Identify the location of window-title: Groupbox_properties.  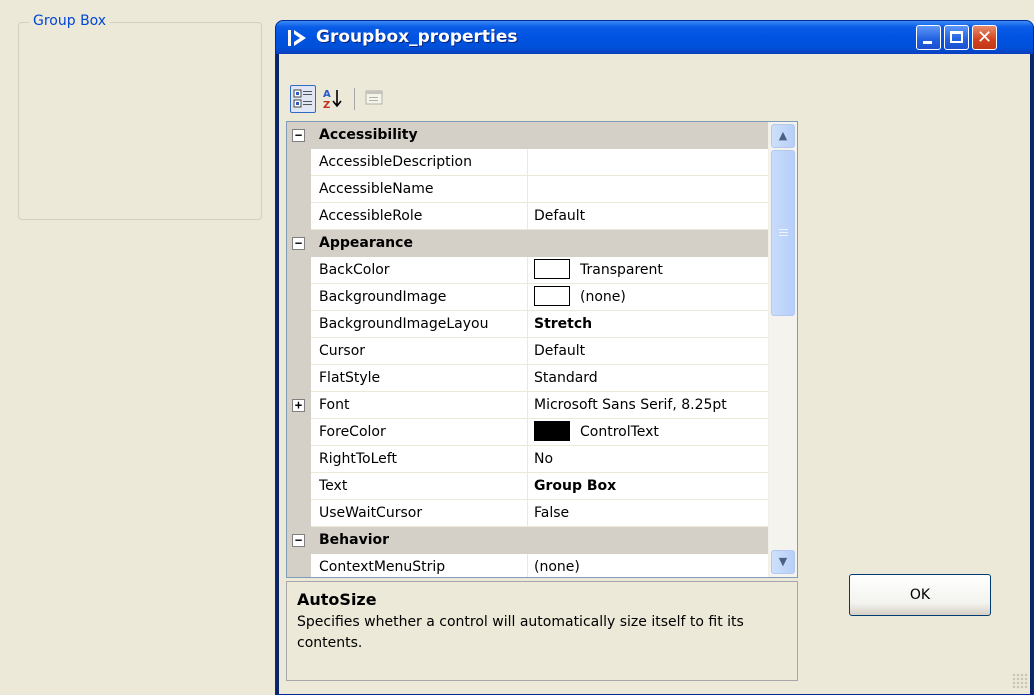
(417, 37).